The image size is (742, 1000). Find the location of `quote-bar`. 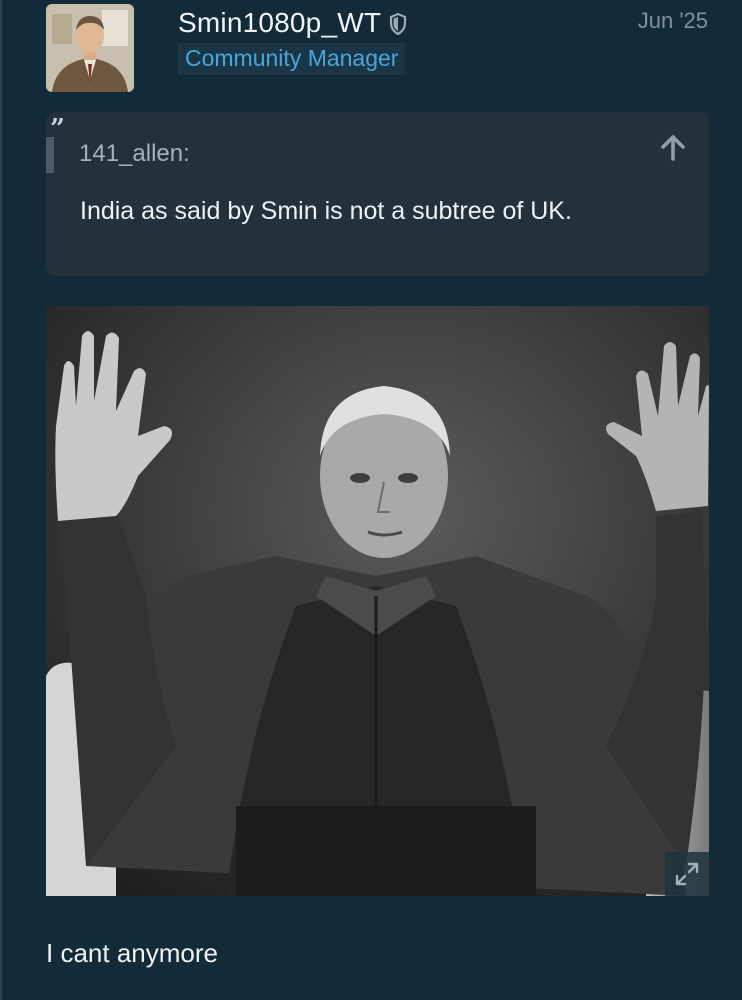

quote-bar is located at coordinates (50, 155).